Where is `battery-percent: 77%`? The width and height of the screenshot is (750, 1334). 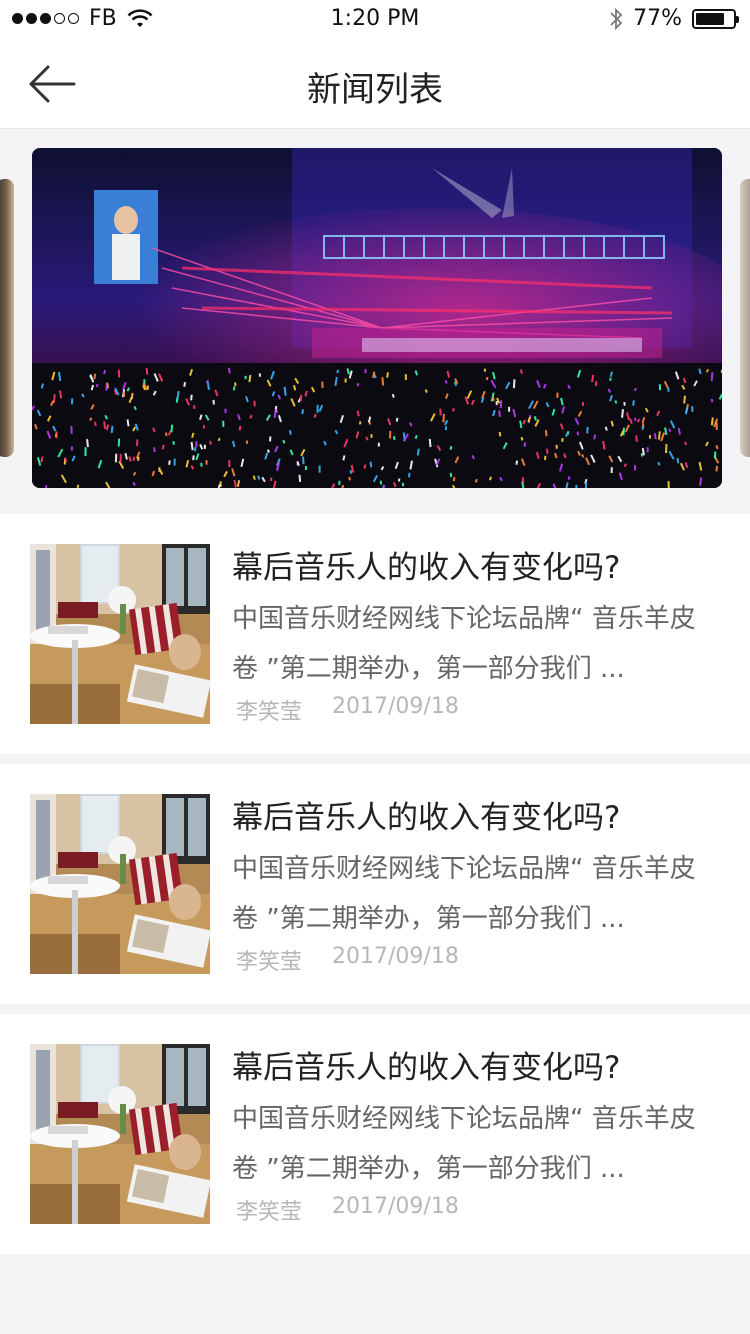
battery-percent: 77% is located at coordinates (657, 18).